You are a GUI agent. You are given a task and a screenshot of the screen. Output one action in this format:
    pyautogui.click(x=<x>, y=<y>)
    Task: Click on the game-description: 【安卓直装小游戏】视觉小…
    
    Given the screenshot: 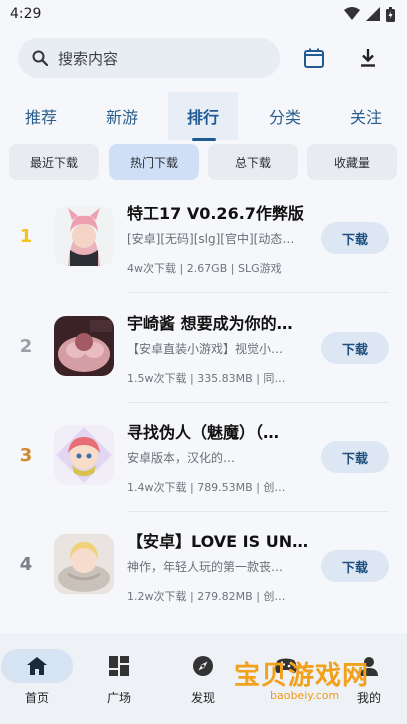 What is the action you would take?
    pyautogui.click(x=205, y=349)
    